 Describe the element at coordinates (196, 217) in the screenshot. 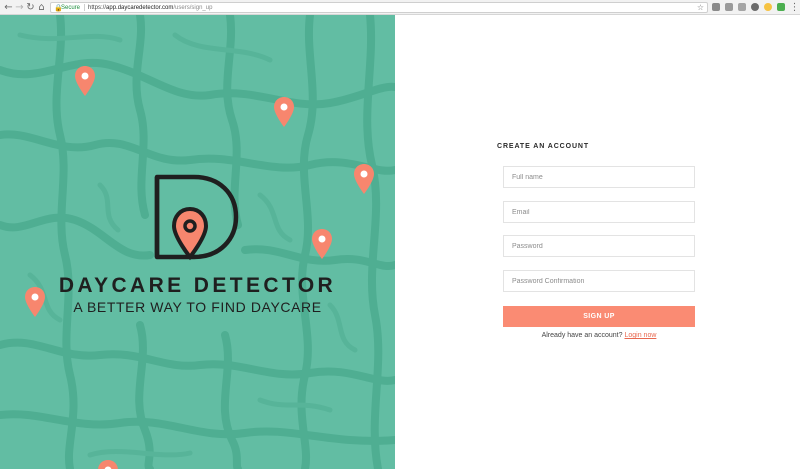

I see `daycare-detector-logo` at that location.